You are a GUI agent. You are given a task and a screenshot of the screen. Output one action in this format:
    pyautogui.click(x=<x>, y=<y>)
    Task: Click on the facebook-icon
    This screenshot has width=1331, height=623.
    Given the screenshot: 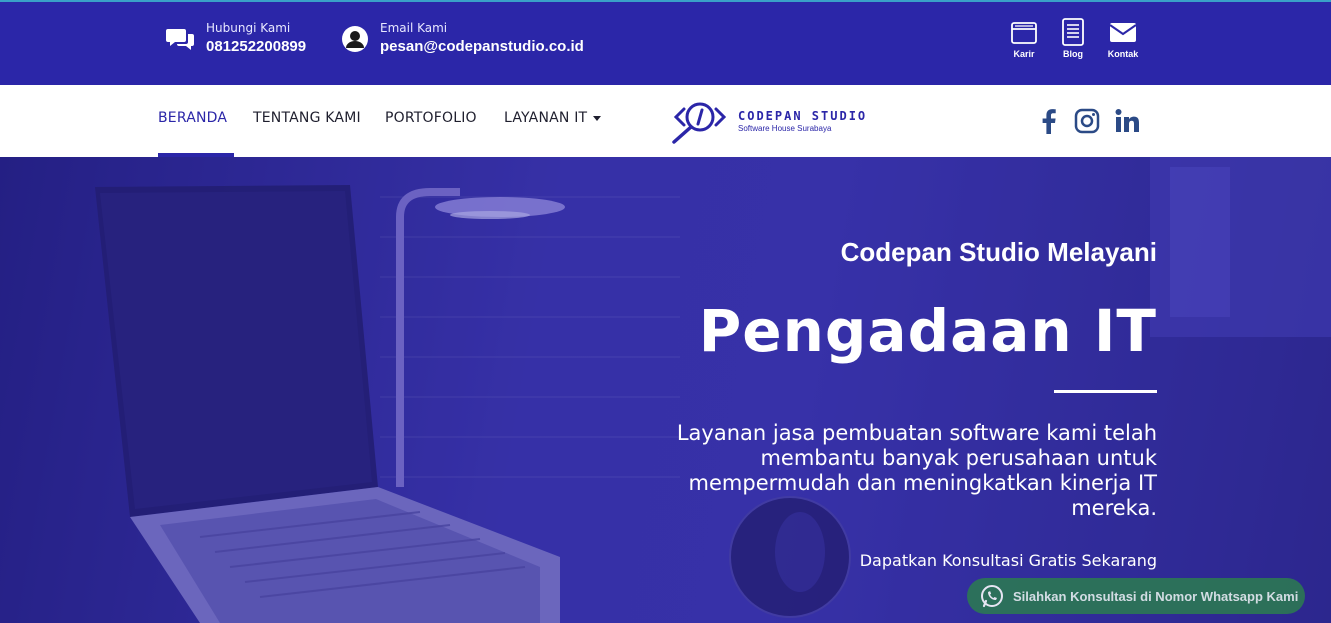 What is the action you would take?
    pyautogui.click(x=1049, y=121)
    